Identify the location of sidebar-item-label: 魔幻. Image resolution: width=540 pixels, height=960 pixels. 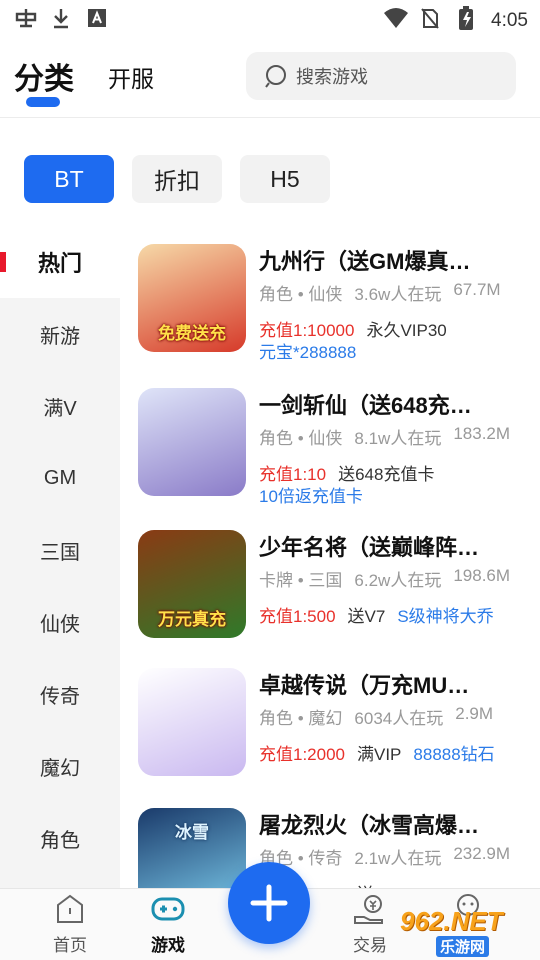
(60, 768).